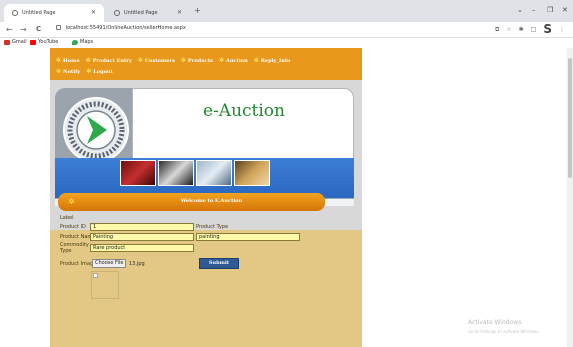  Describe the element at coordinates (38, 29) in the screenshot. I see `reload-icon: C` at that location.